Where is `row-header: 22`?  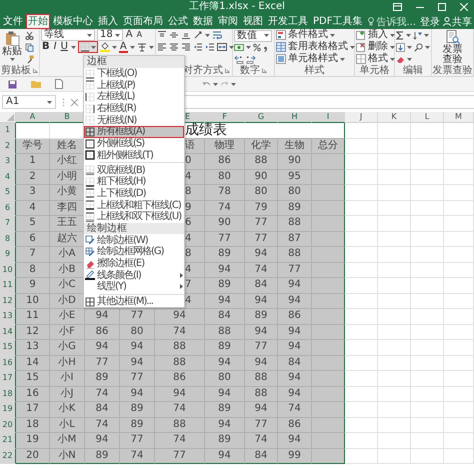 row-header: 22 is located at coordinates (8, 456).